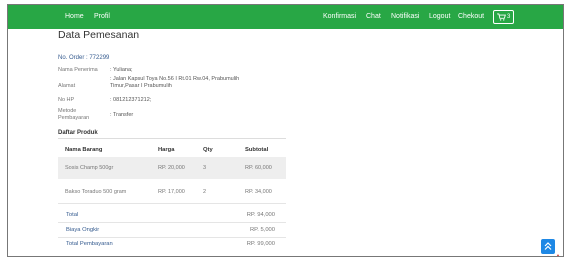 This screenshot has height=259, width=570. I want to click on product-price: RP. 20,000, so click(171, 168).